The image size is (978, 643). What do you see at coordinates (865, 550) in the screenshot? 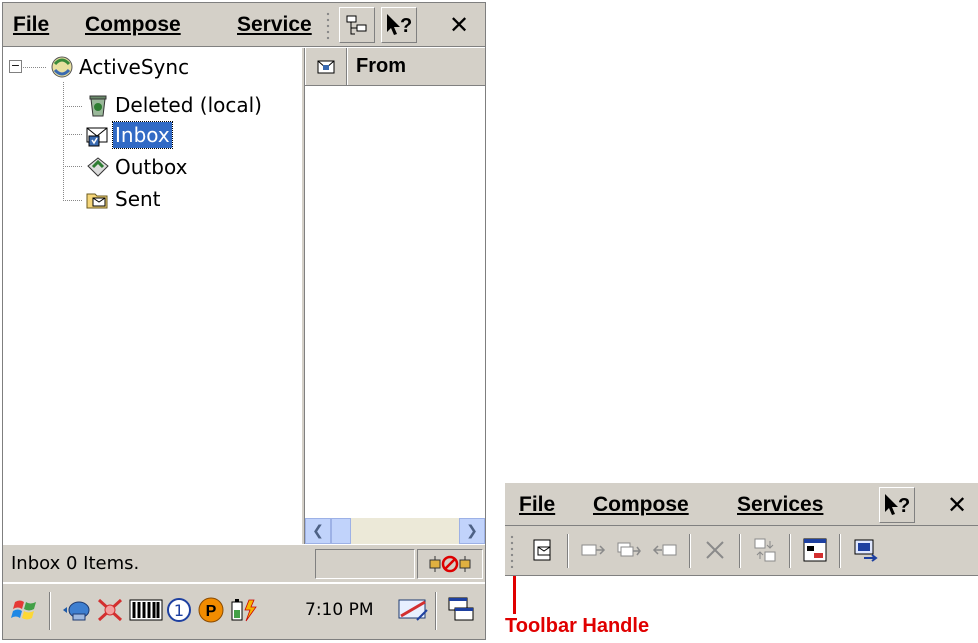
I see `connect-button` at bounding box center [865, 550].